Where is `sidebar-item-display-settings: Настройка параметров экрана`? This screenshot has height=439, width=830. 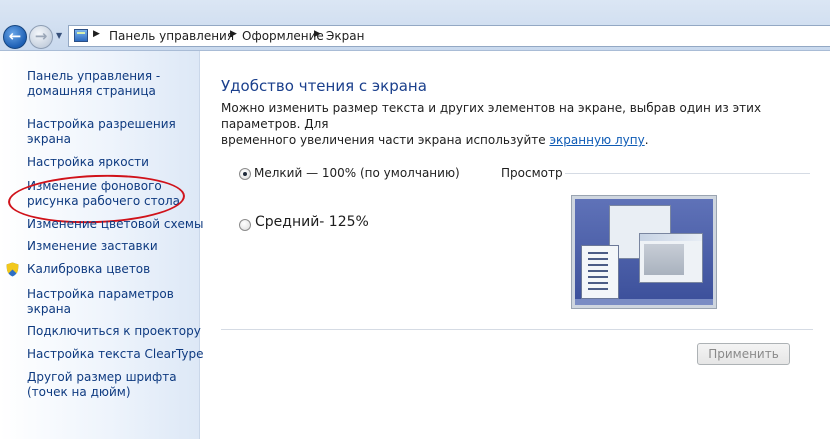
sidebar-item-display-settings: Настройка параметров экрана is located at coordinates (111, 302).